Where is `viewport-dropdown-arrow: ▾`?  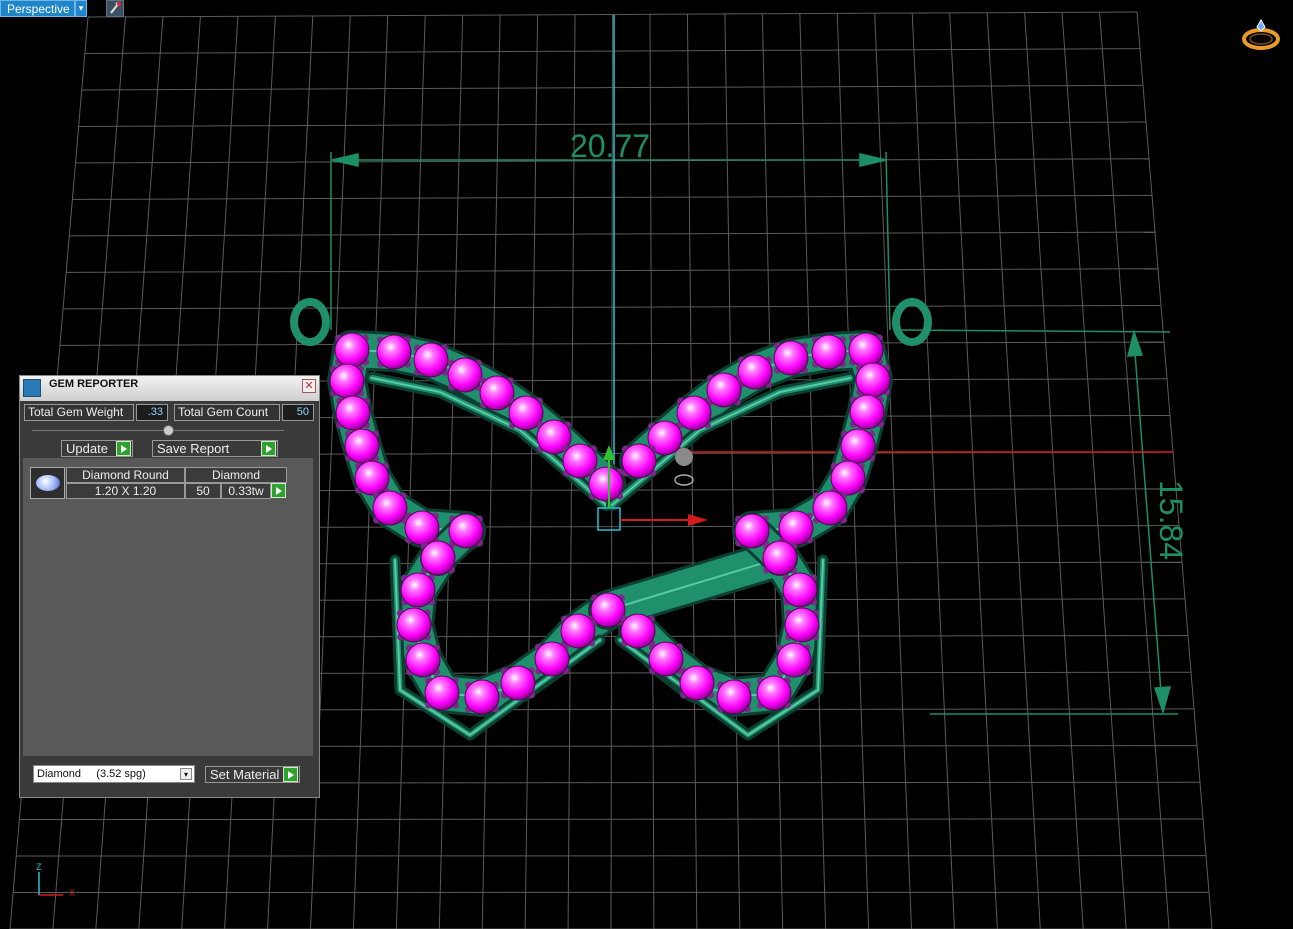 viewport-dropdown-arrow: ▾ is located at coordinates (81, 8).